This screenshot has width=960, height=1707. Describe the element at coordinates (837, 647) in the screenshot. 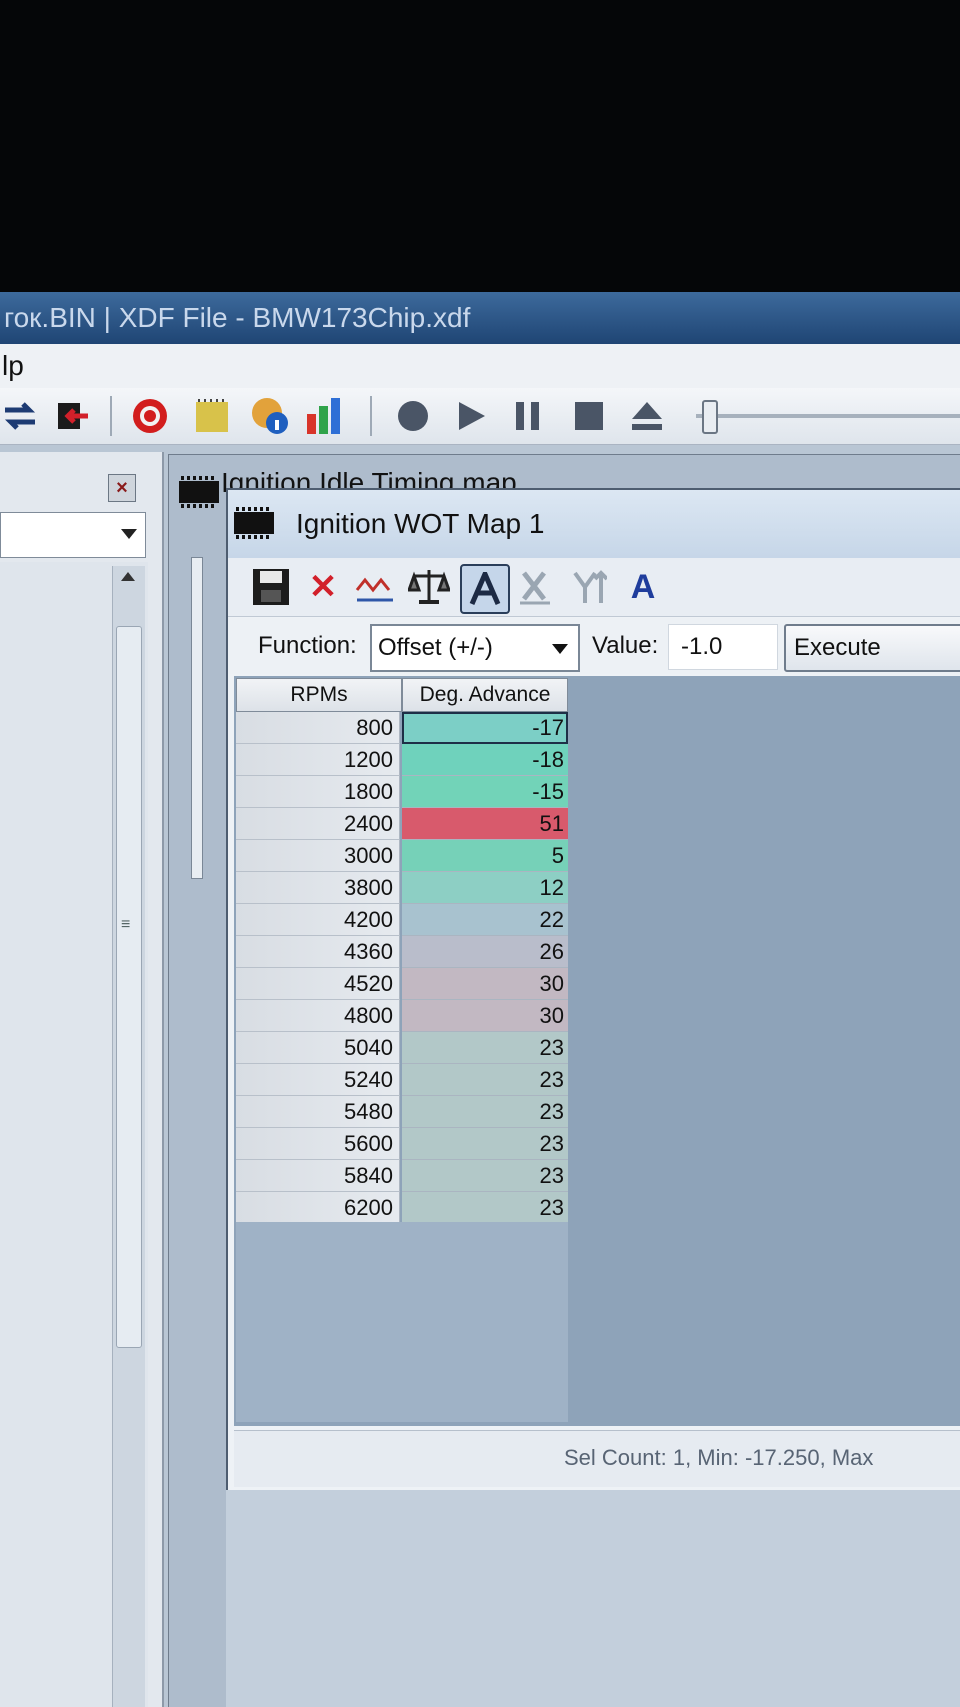

I see `execute-label: Execute` at that location.